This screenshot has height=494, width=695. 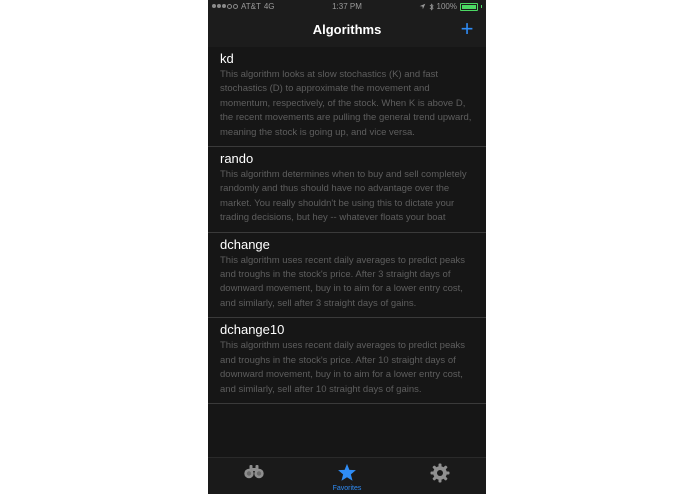 I want to click on bluetooth-icon, so click(x=431, y=6).